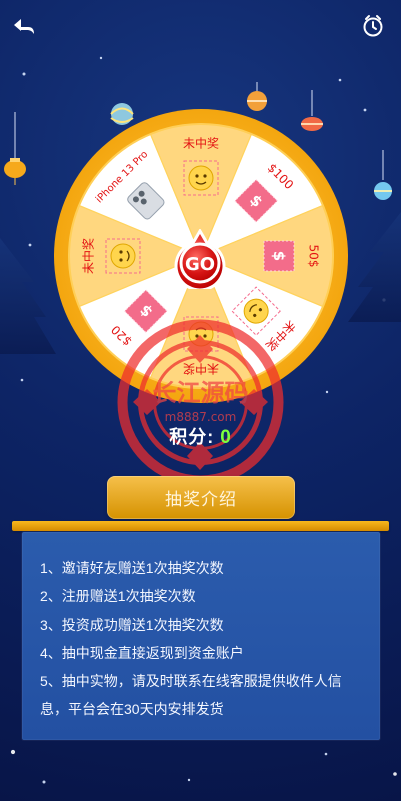 Image resolution: width=401 pixels, height=801 pixels. What do you see at coordinates (314, 256) in the screenshot?
I see `wheel-segment-label: 50$` at bounding box center [314, 256].